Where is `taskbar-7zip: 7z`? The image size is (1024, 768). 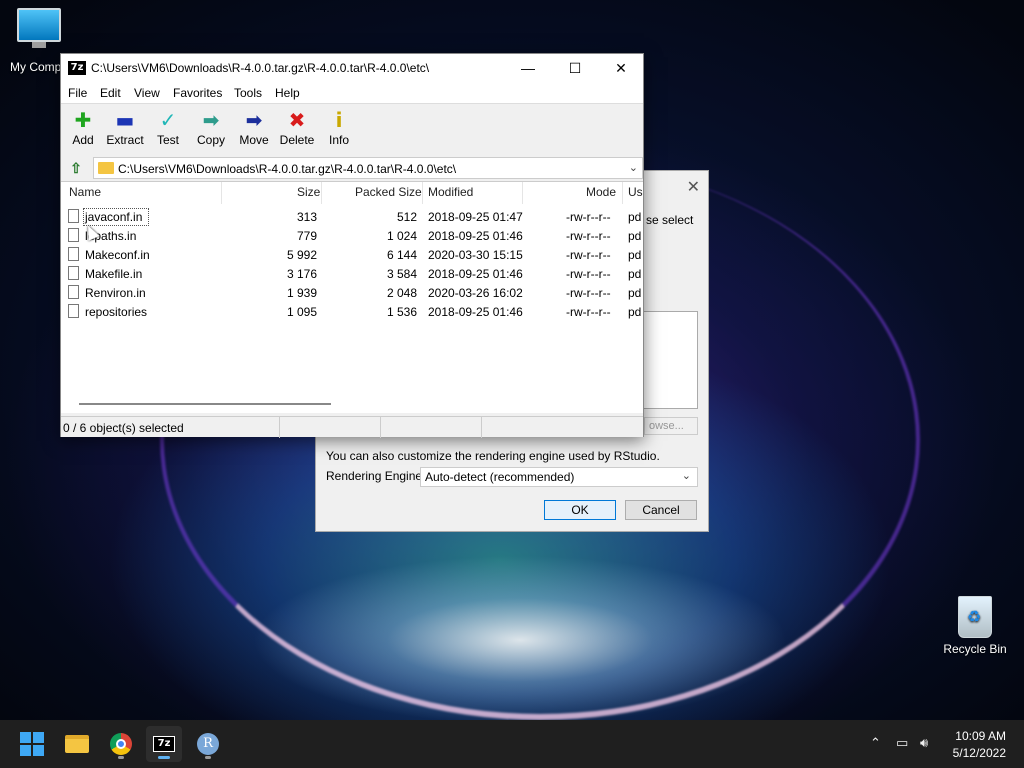
taskbar-7zip: 7z is located at coordinates (164, 744).